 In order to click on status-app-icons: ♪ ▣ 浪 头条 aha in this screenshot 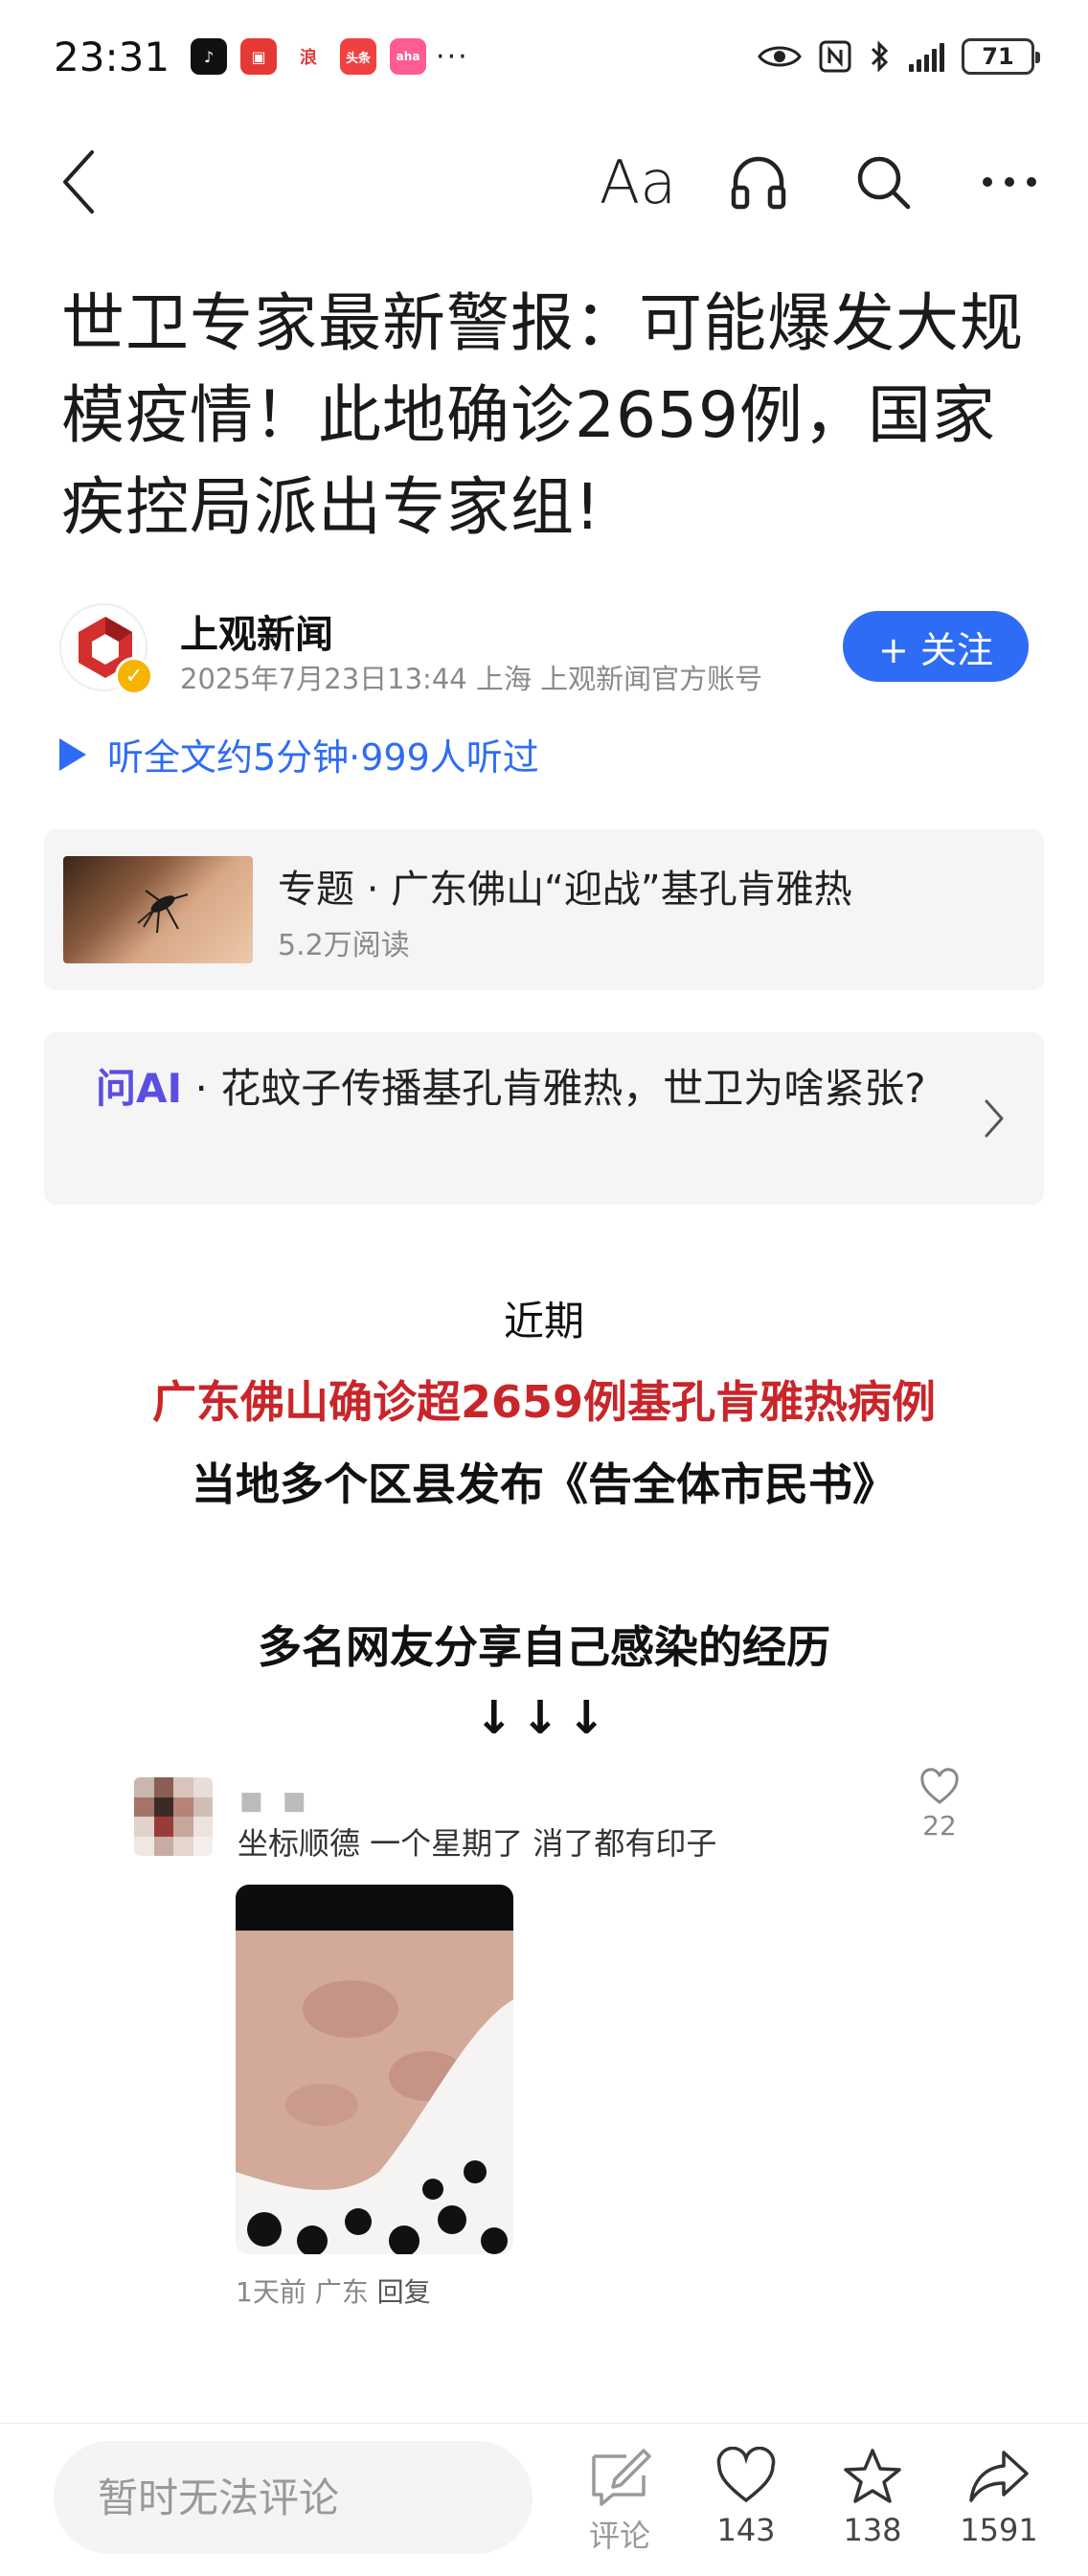, I will do `click(309, 56)`.